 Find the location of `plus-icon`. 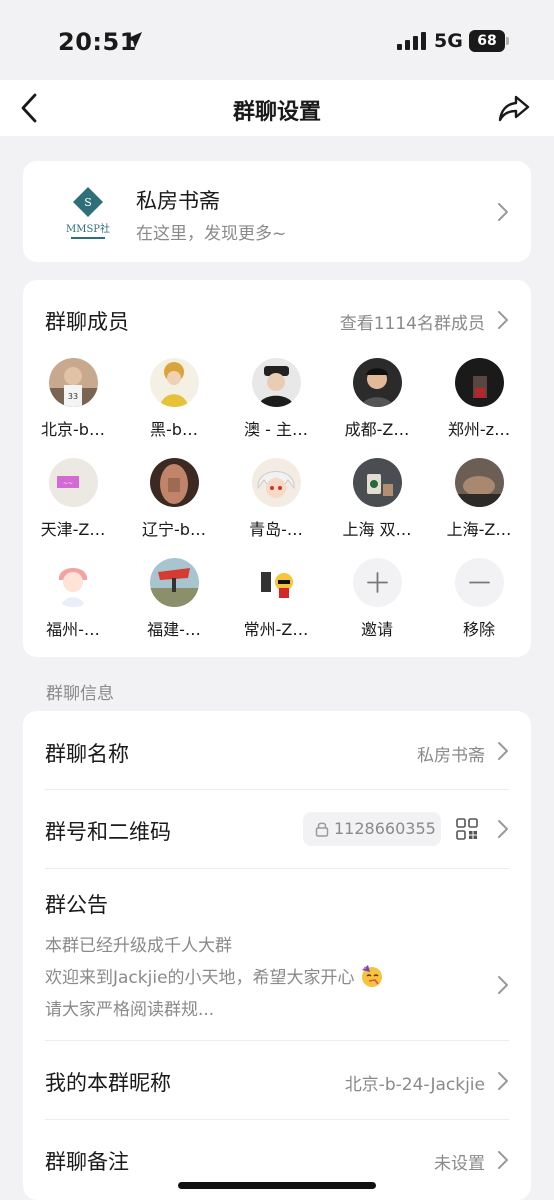

plus-icon is located at coordinates (377, 582).